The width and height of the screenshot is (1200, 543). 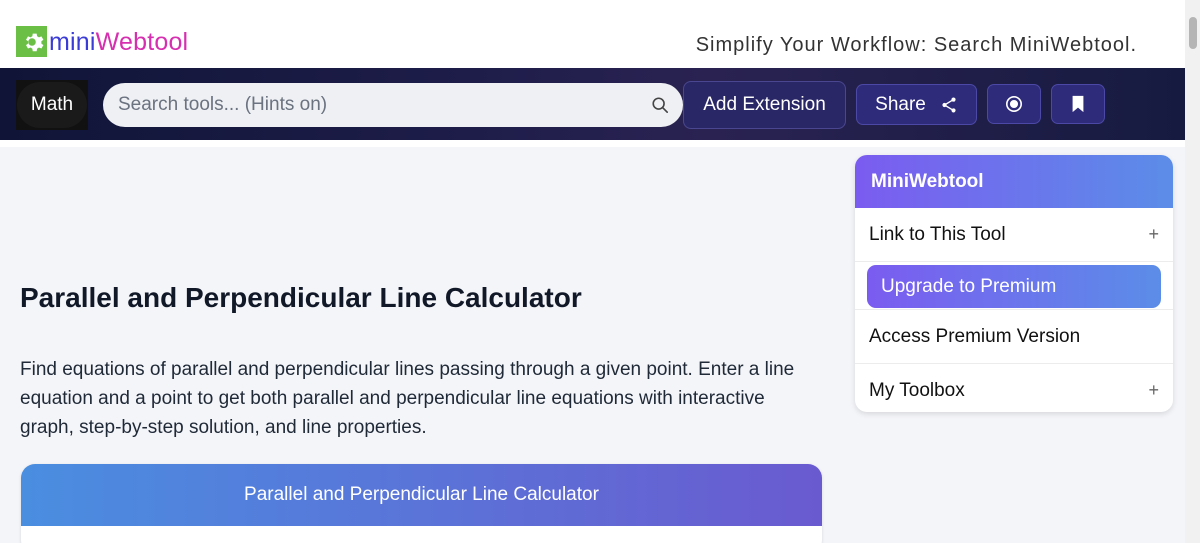 What do you see at coordinates (917, 390) in the screenshot?
I see `sidebar-item-label: My Toolbox` at bounding box center [917, 390].